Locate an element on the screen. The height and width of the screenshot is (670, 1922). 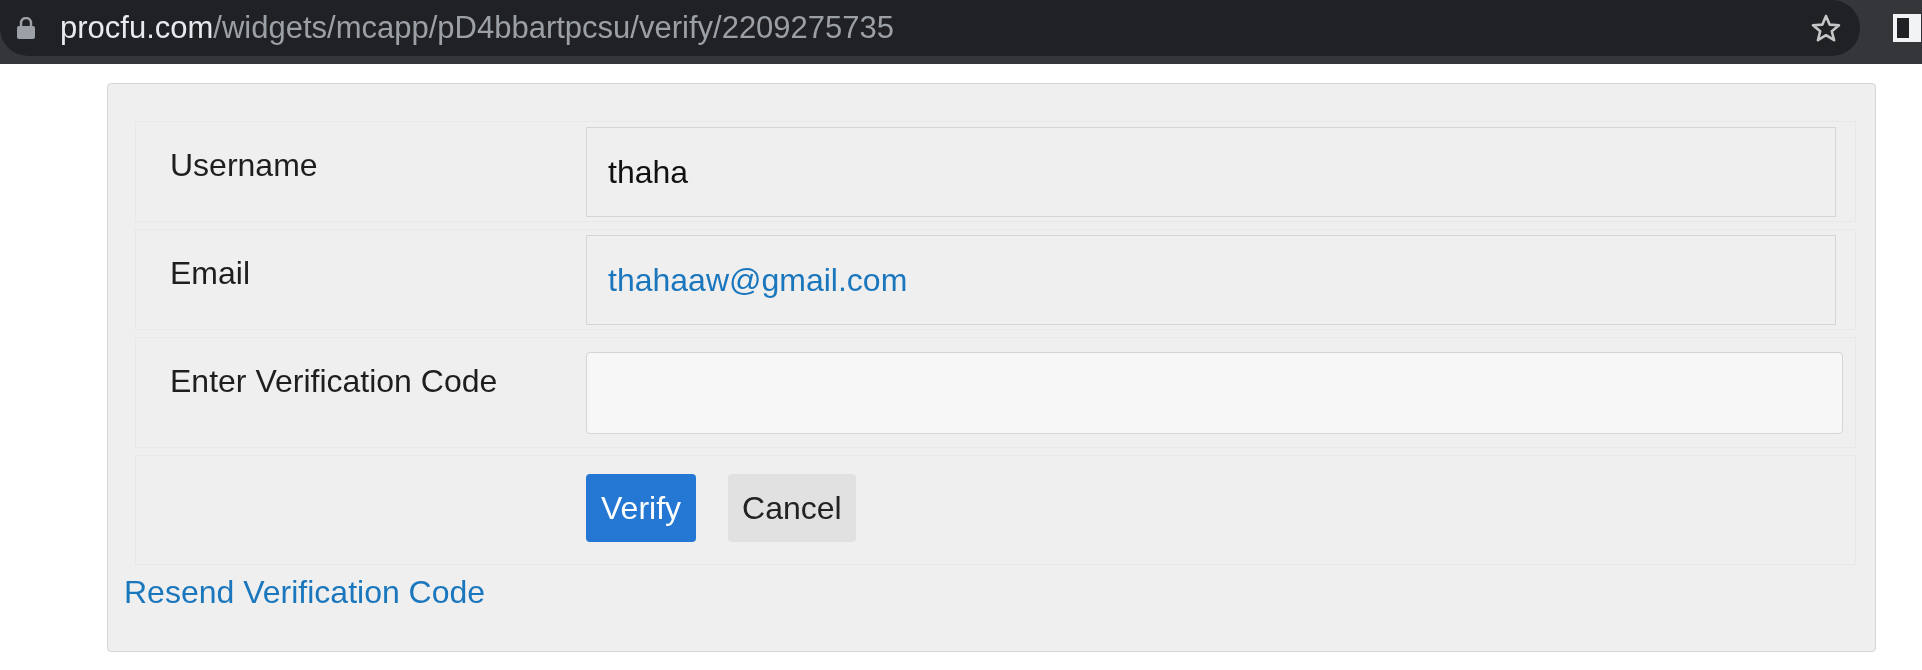
cancel-button: Cancel is located at coordinates (792, 508).